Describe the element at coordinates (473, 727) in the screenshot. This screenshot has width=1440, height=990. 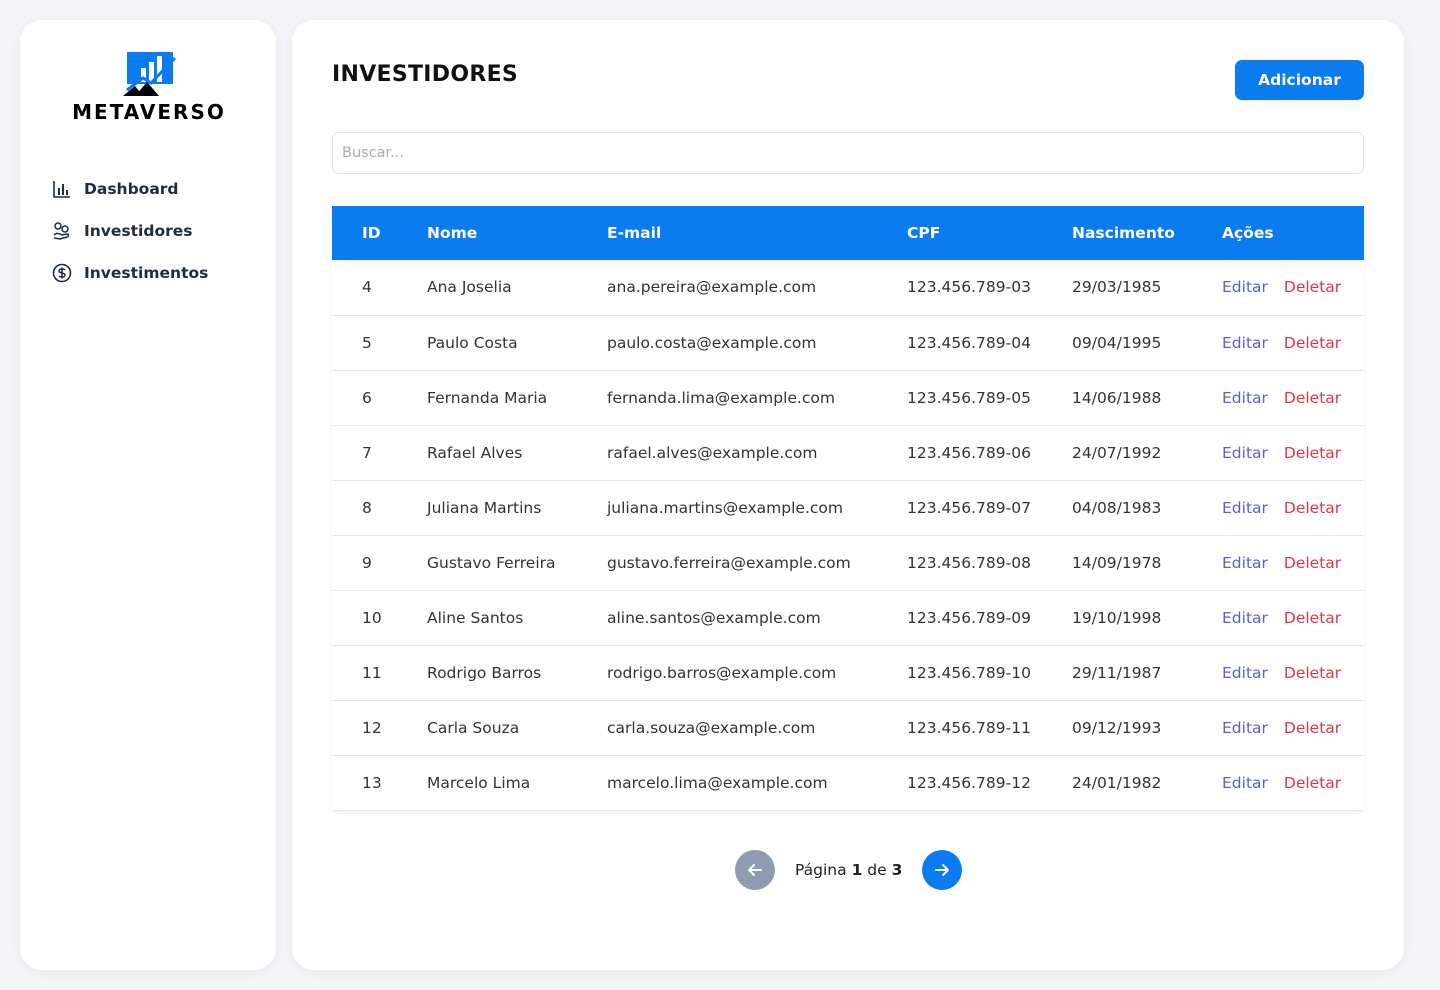
I see `cell-nome: Carla Souza` at that location.